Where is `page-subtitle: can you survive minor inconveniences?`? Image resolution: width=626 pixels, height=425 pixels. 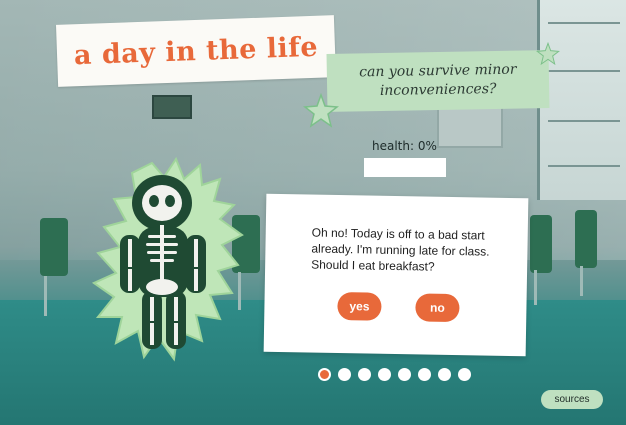 page-subtitle: can you survive minor inconveniences? is located at coordinates (438, 80).